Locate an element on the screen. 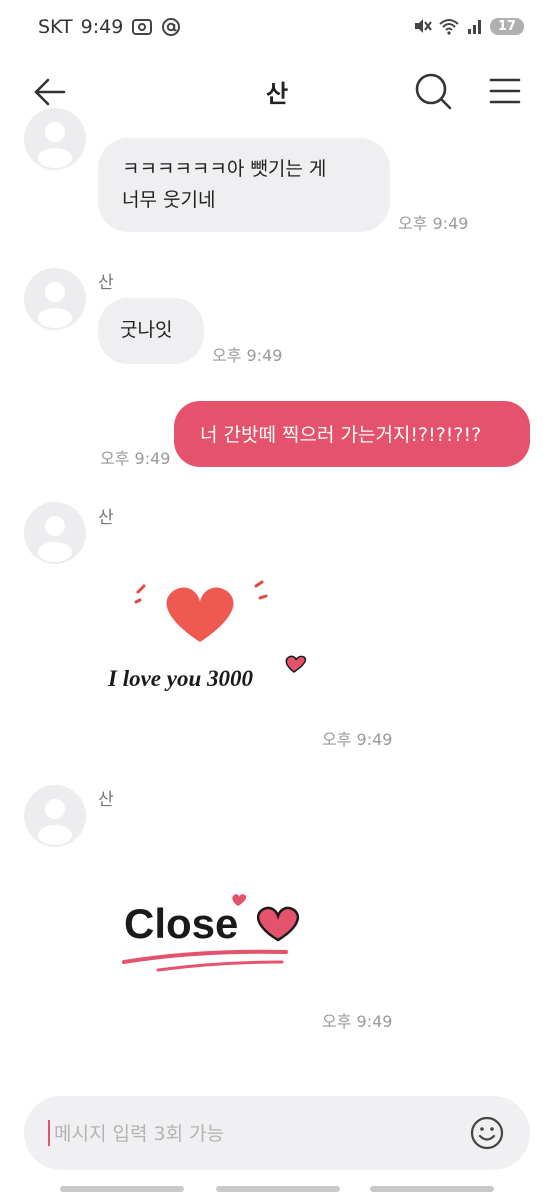 Image resolution: width=554 pixels, height=1200 pixels. message-text: 굿나잇 is located at coordinates (146, 330).